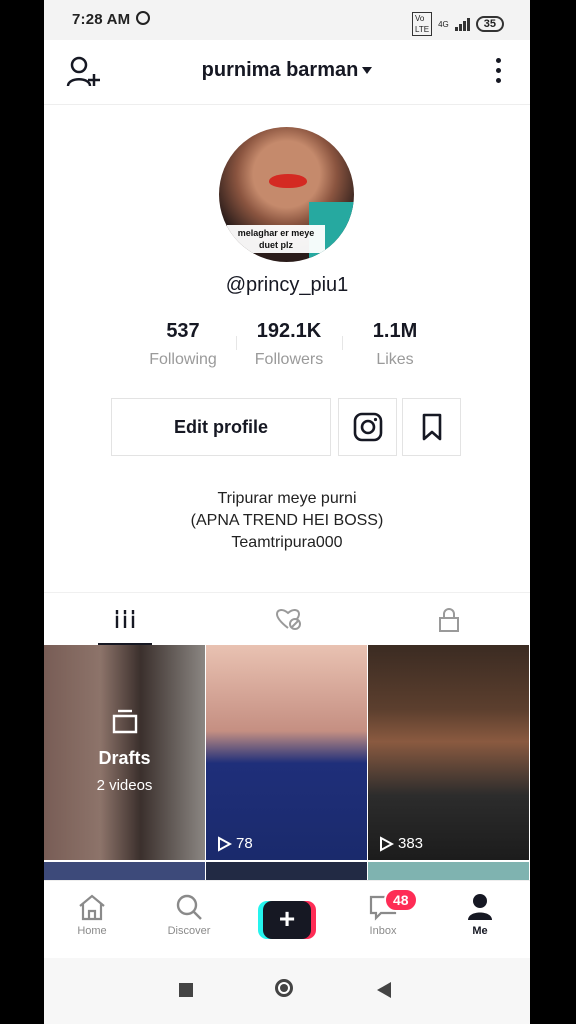 The width and height of the screenshot is (576, 1024). What do you see at coordinates (186, 990) in the screenshot?
I see `recents-icon` at bounding box center [186, 990].